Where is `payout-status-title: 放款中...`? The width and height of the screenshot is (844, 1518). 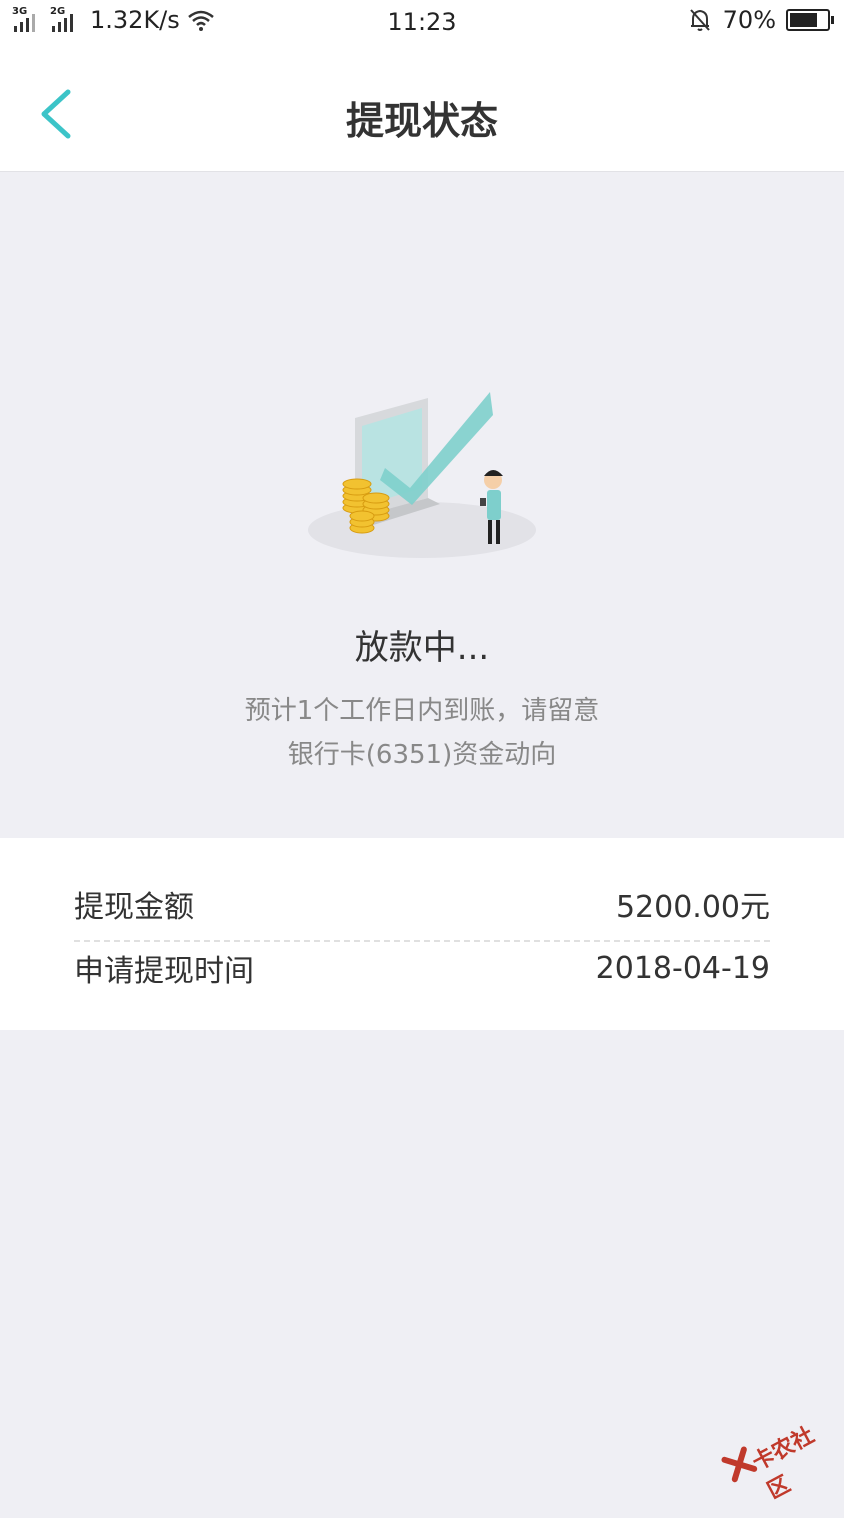
payout-status-title: 放款中... is located at coordinates (422, 648).